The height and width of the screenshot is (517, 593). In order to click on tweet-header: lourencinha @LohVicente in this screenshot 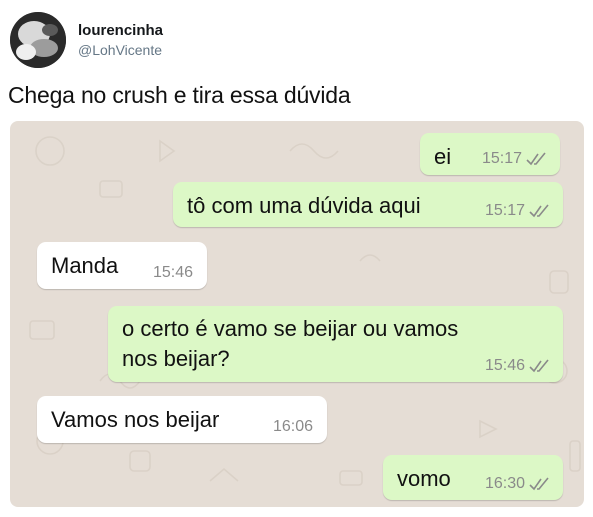, I will do `click(295, 40)`.